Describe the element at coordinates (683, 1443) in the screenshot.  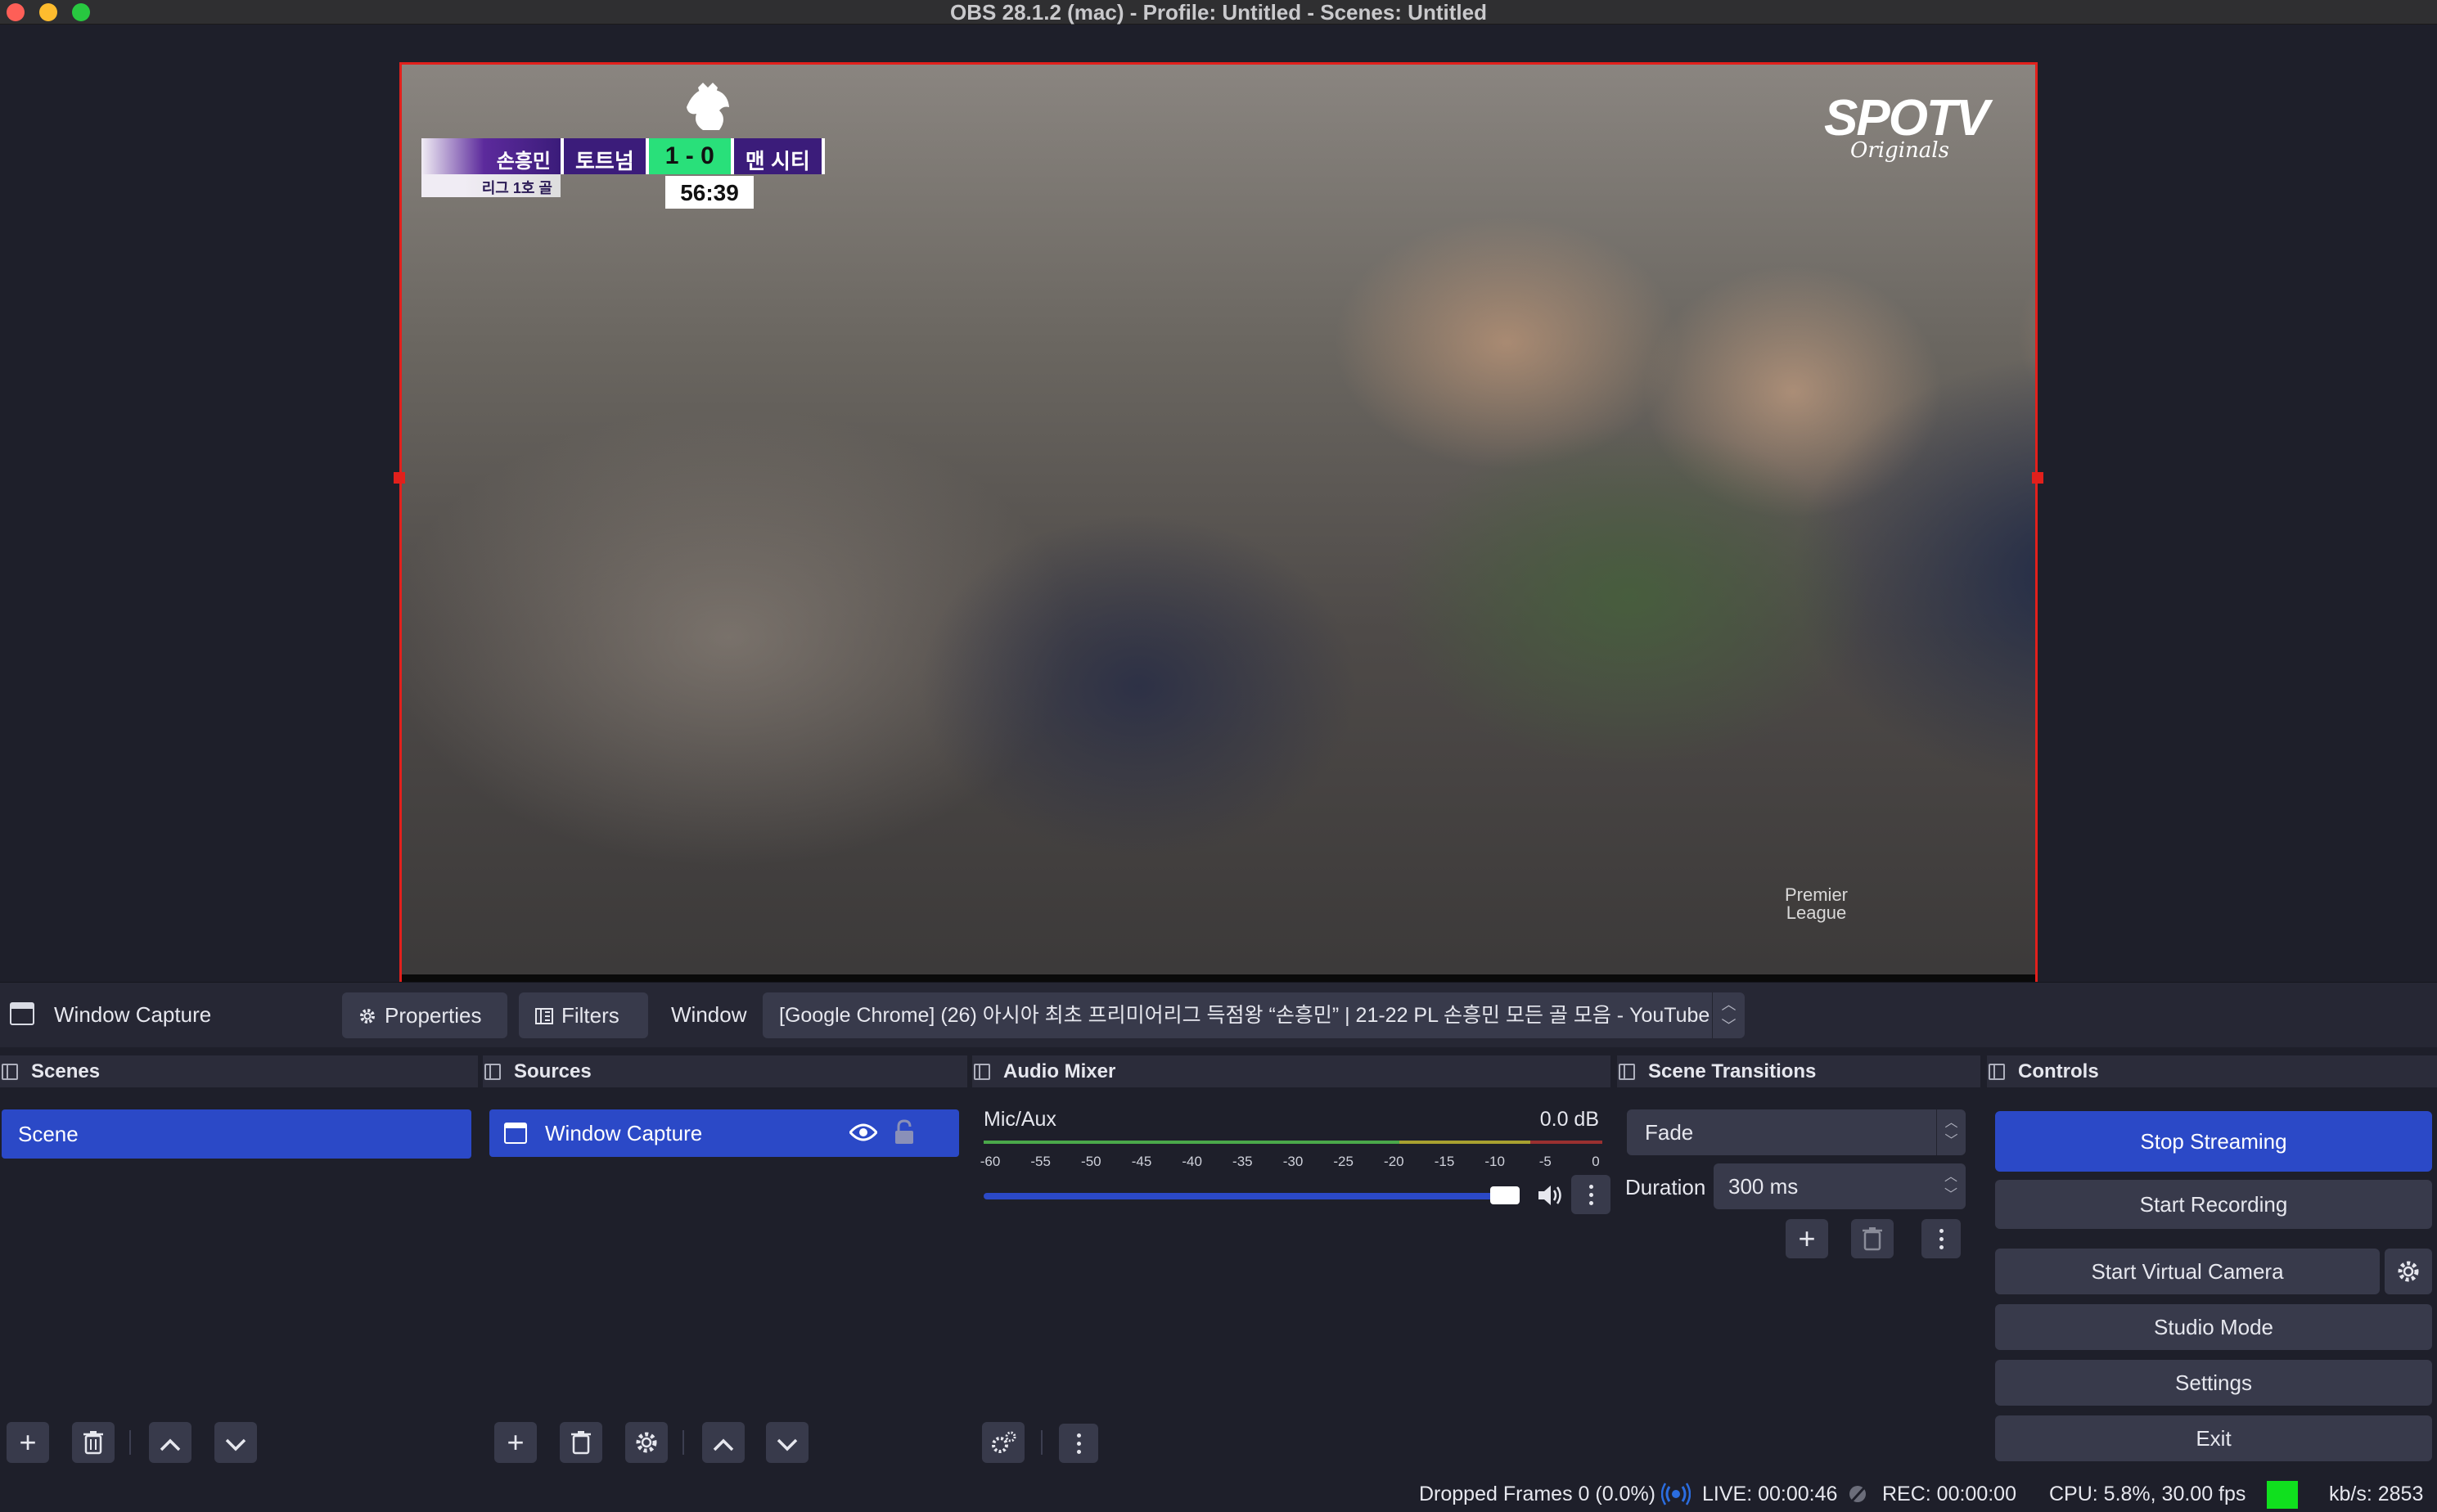
I see `toolbar-separator` at that location.